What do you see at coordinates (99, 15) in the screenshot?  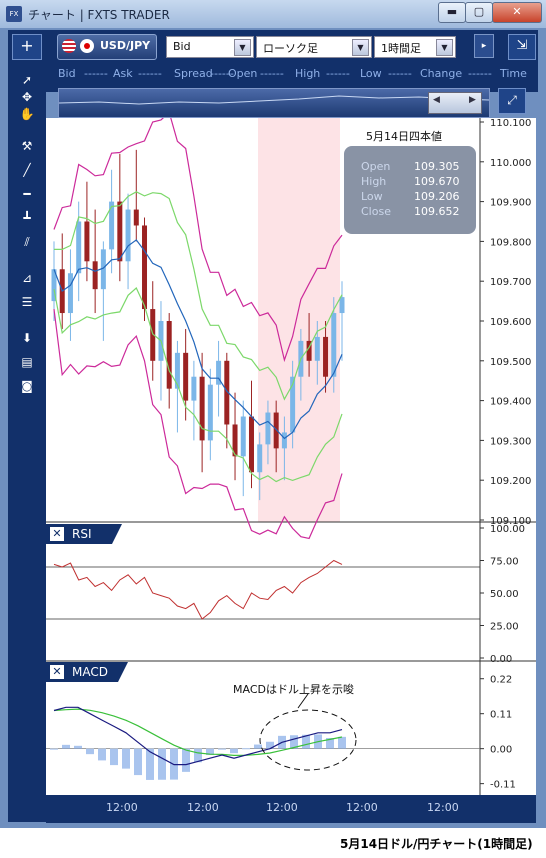 I see `window-title: チャート | FXTS TRADER` at bounding box center [99, 15].